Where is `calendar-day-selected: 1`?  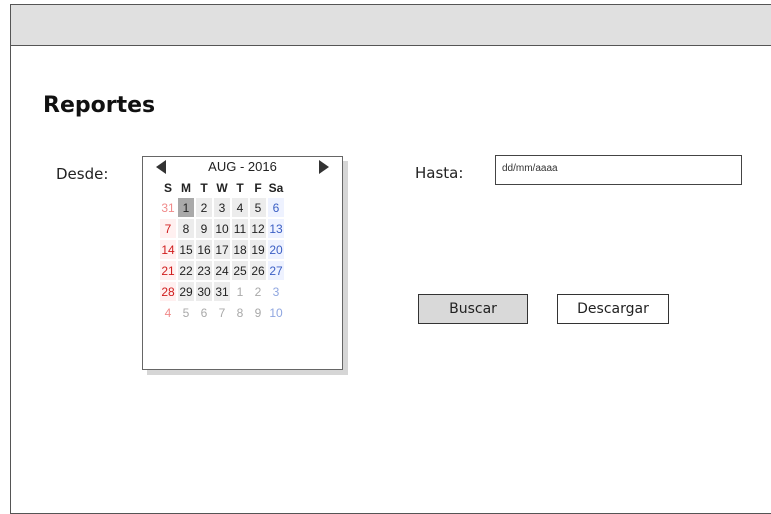
calendar-day-selected: 1 is located at coordinates (186, 207).